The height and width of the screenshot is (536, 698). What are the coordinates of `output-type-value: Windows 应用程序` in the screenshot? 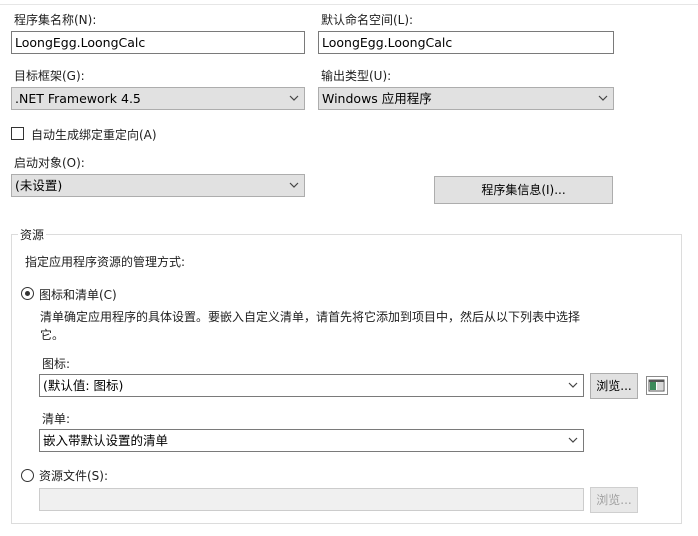 It's located at (377, 98).